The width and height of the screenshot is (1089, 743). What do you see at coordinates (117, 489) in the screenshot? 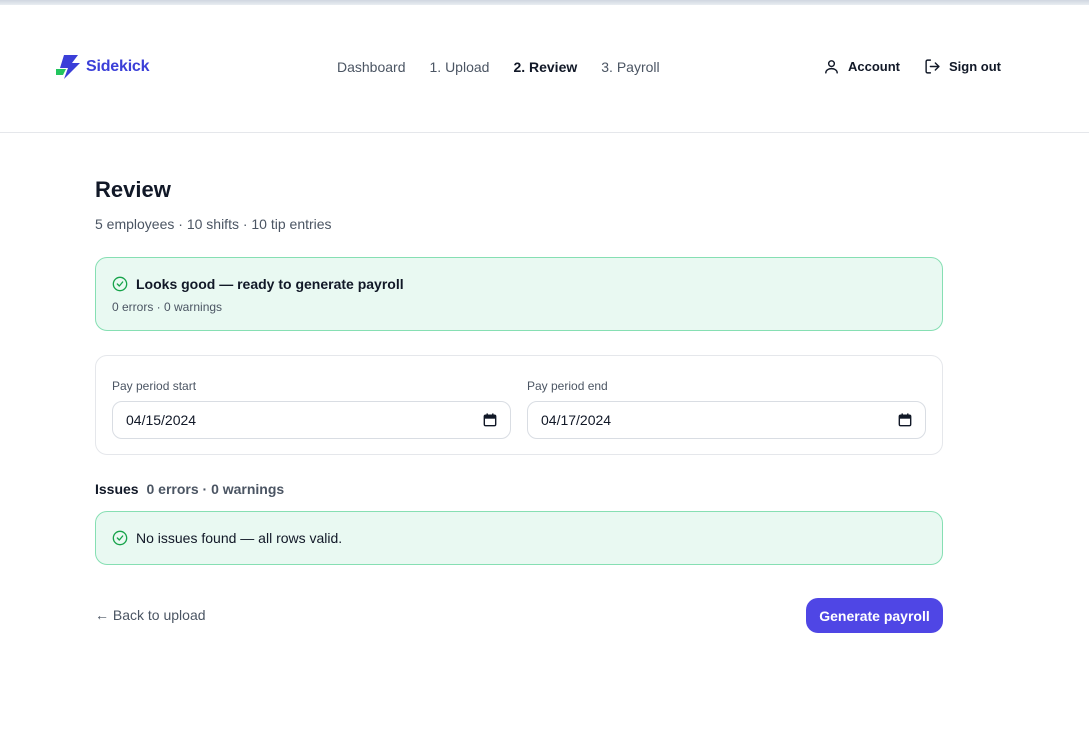
I see `issues-label: Issues` at bounding box center [117, 489].